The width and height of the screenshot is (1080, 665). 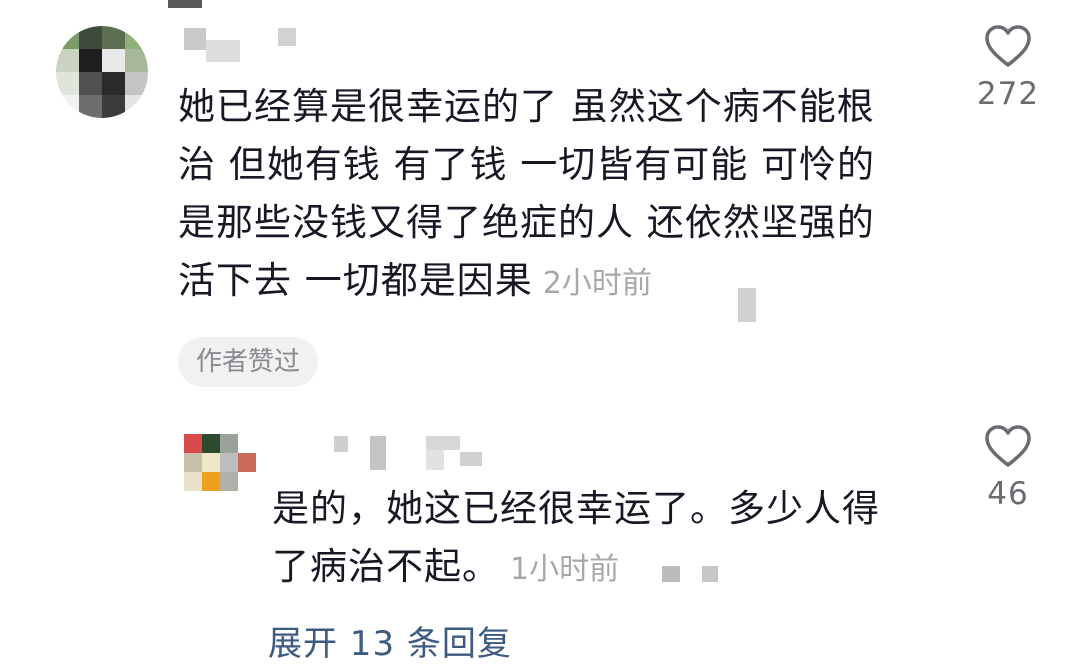 I want to click on comment-line: 她已经算是很幸运的了 虽然这个病不能根, so click(x=526, y=106).